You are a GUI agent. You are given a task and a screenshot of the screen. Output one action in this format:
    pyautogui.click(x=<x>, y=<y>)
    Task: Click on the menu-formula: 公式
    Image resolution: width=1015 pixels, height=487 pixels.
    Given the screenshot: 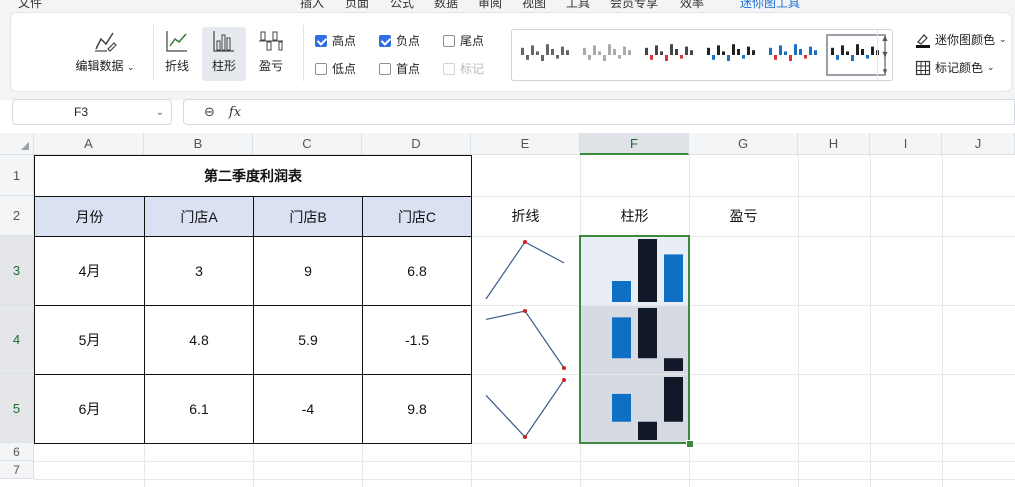 What is the action you would take?
    pyautogui.click(x=402, y=5)
    